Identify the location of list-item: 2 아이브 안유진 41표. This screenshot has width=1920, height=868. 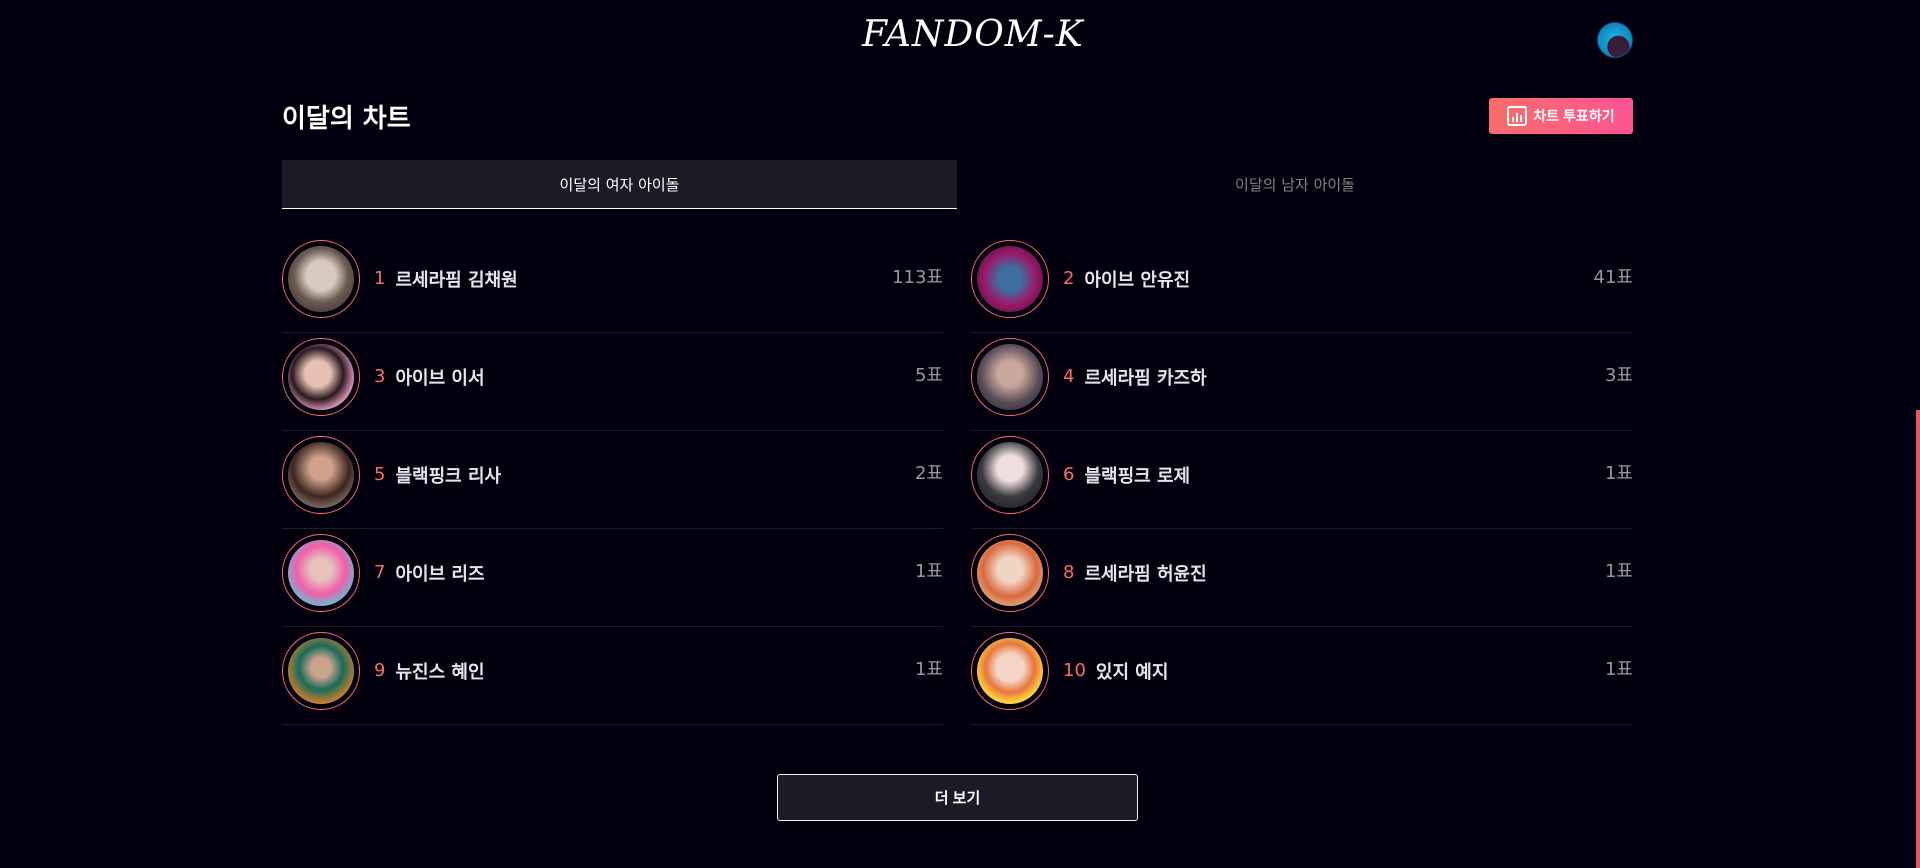
(1302, 284).